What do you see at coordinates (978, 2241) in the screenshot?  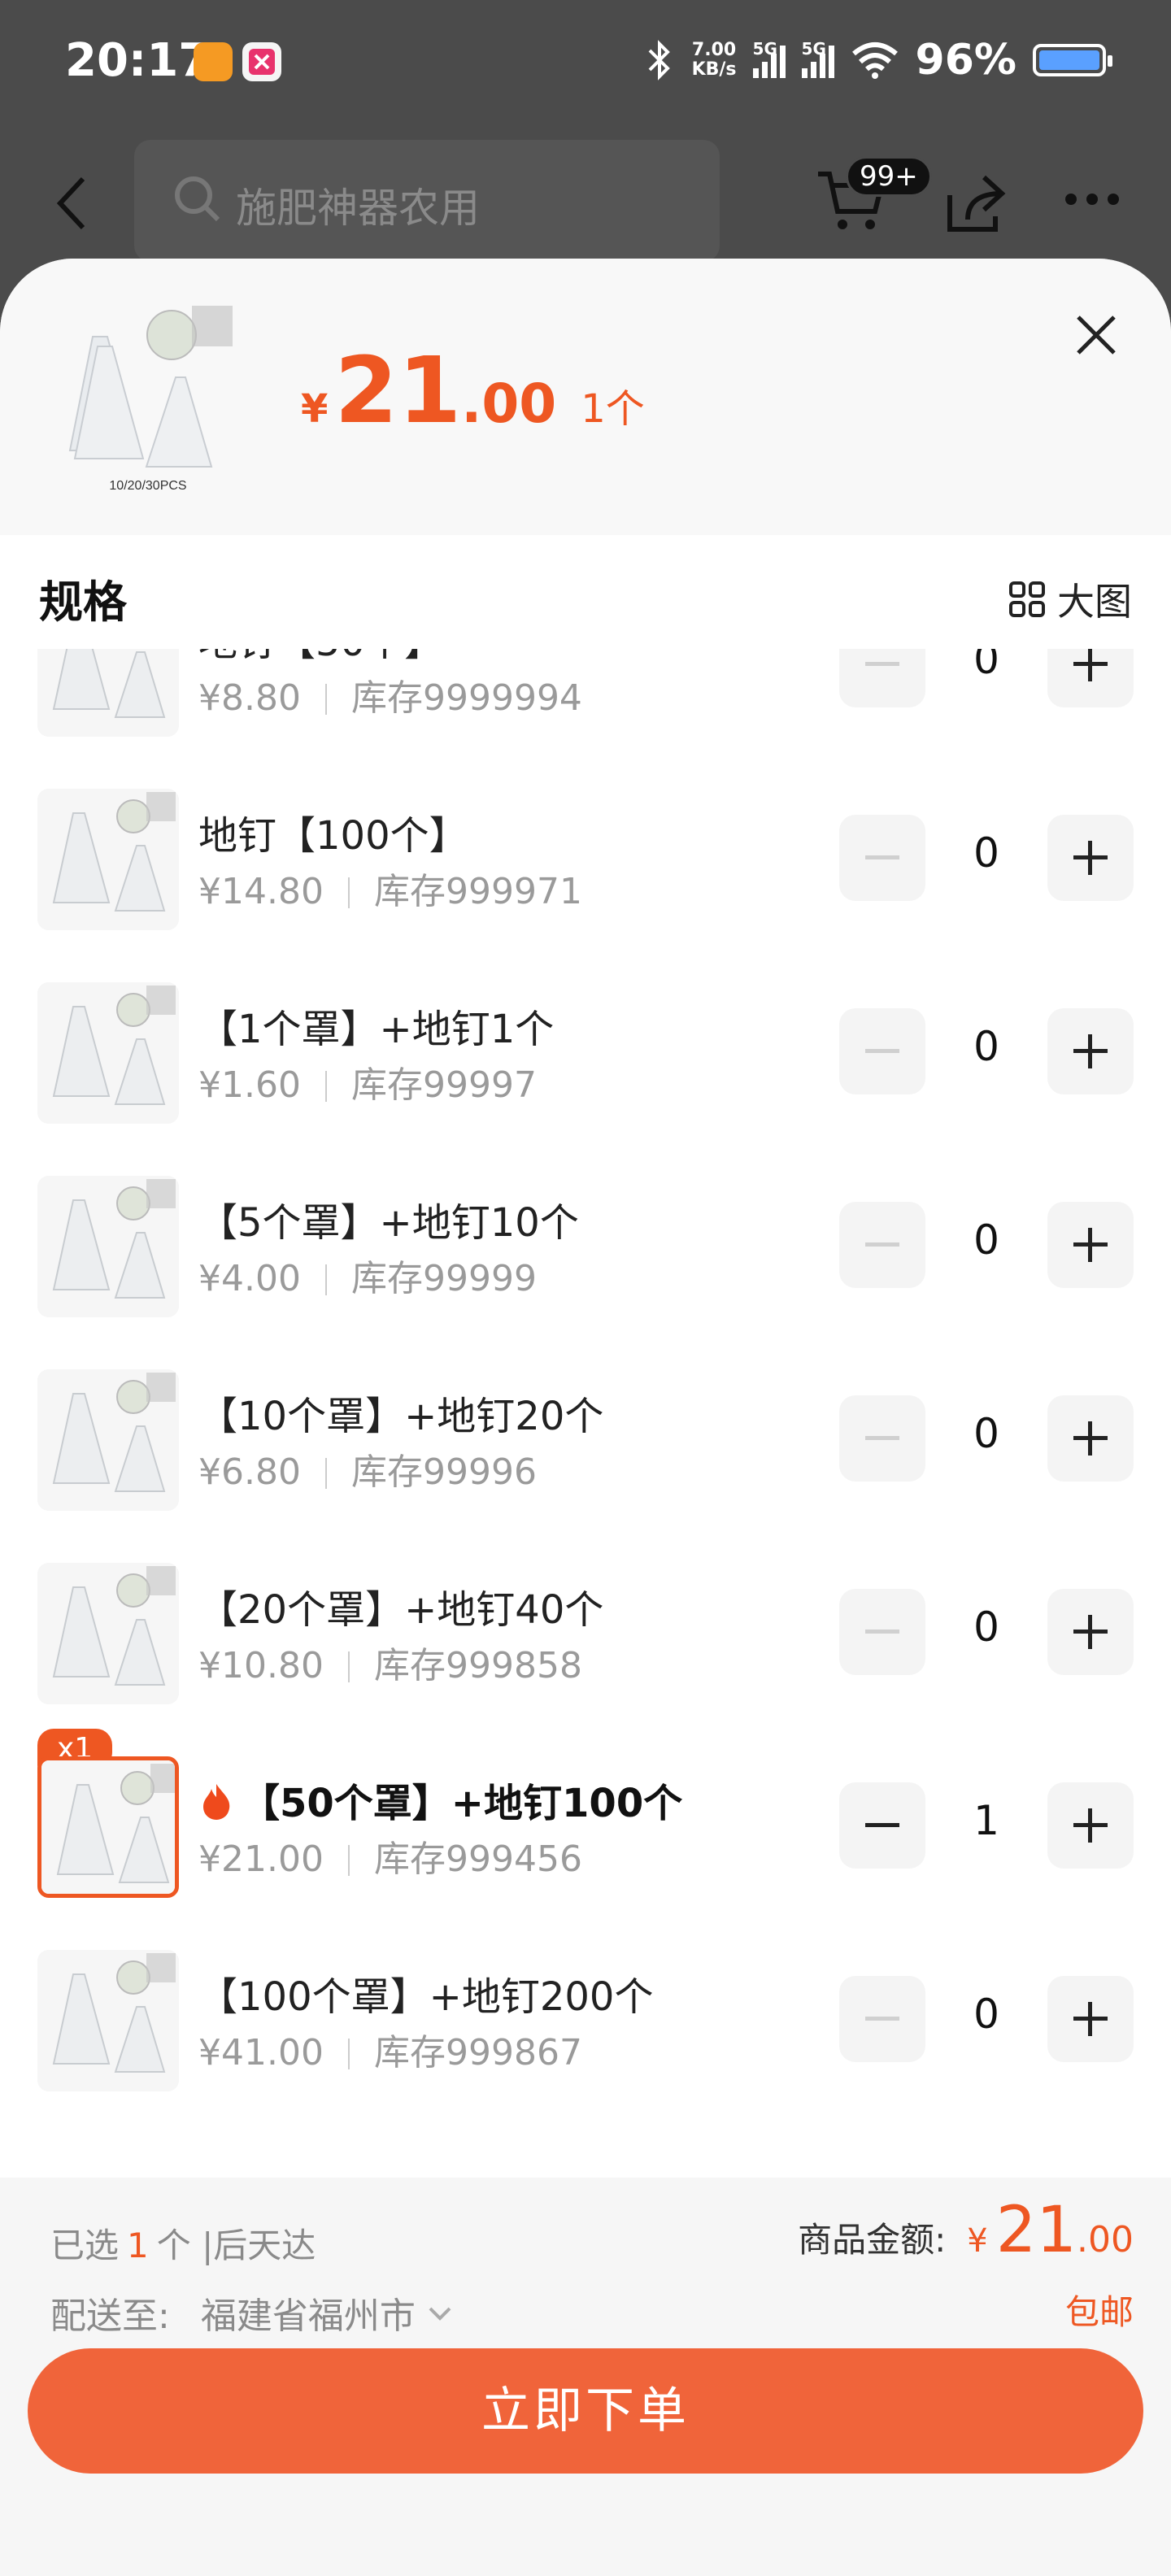 I see `amount-currency: ¥` at bounding box center [978, 2241].